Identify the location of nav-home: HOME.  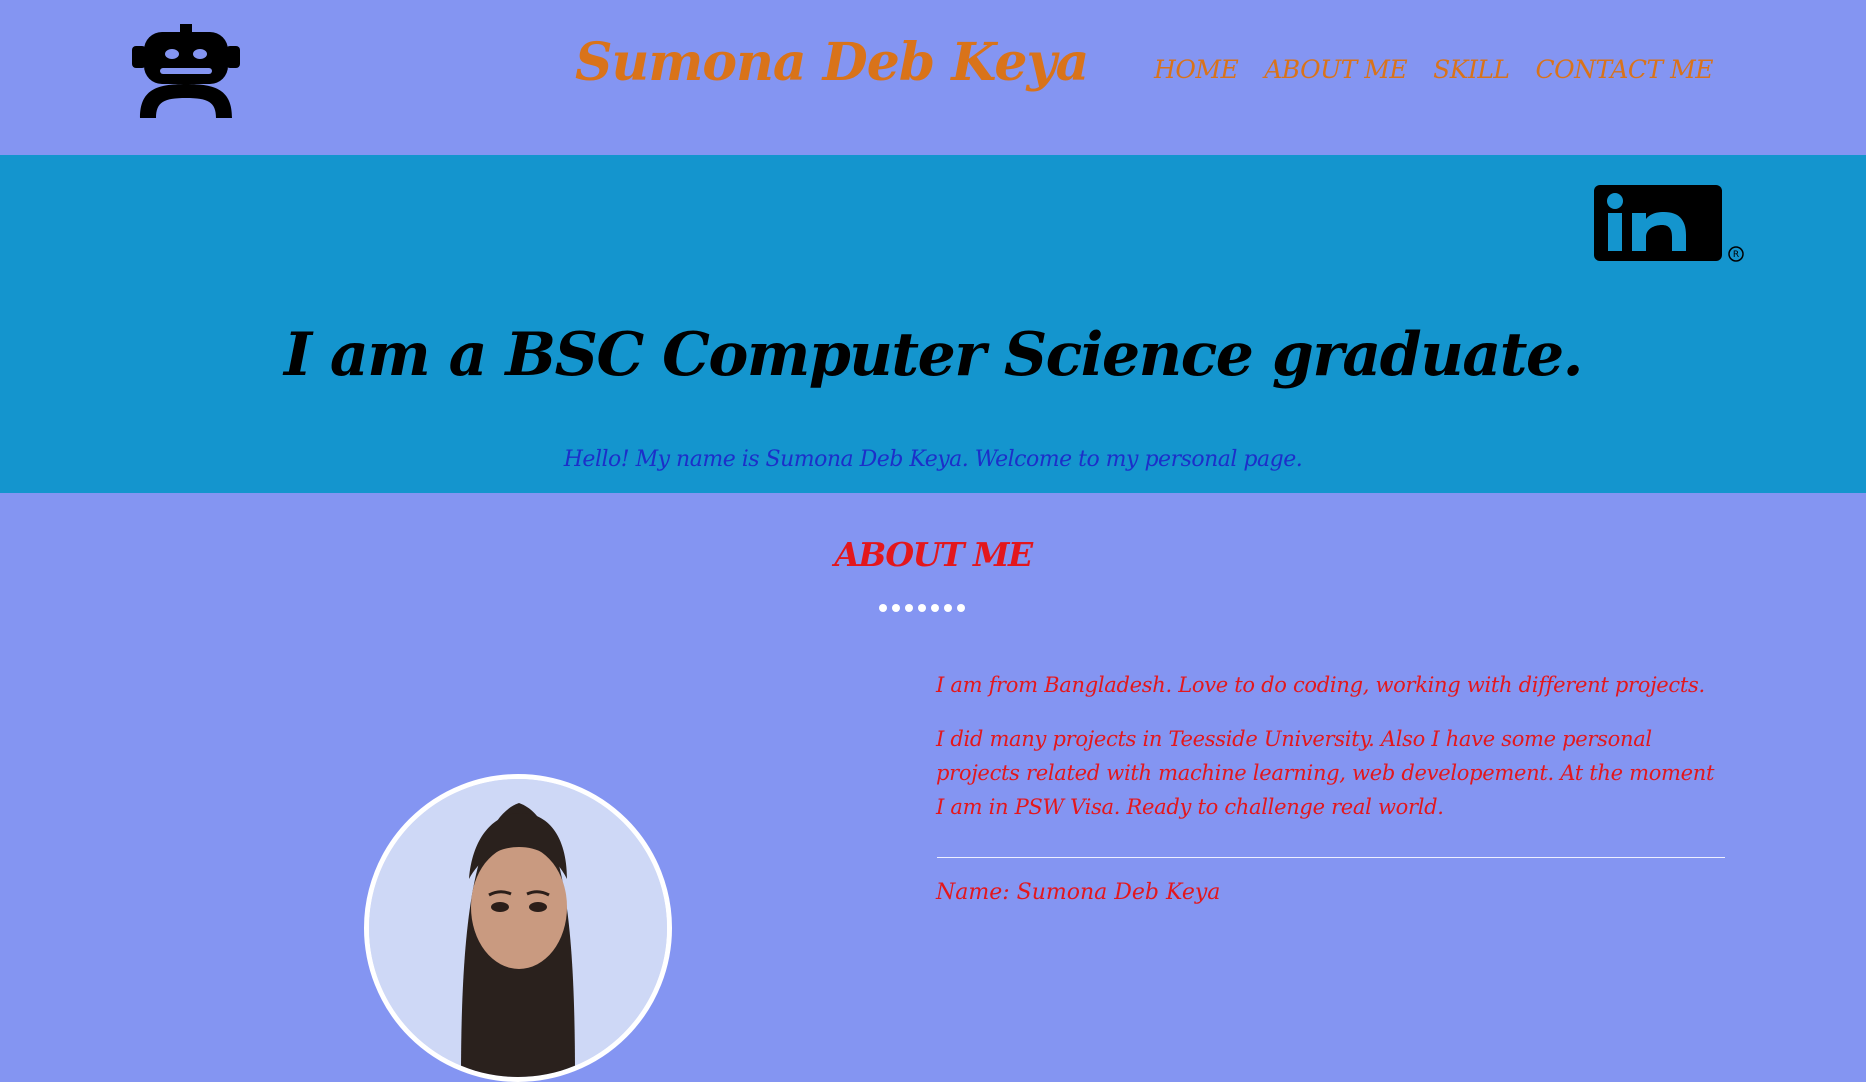
(1196, 69).